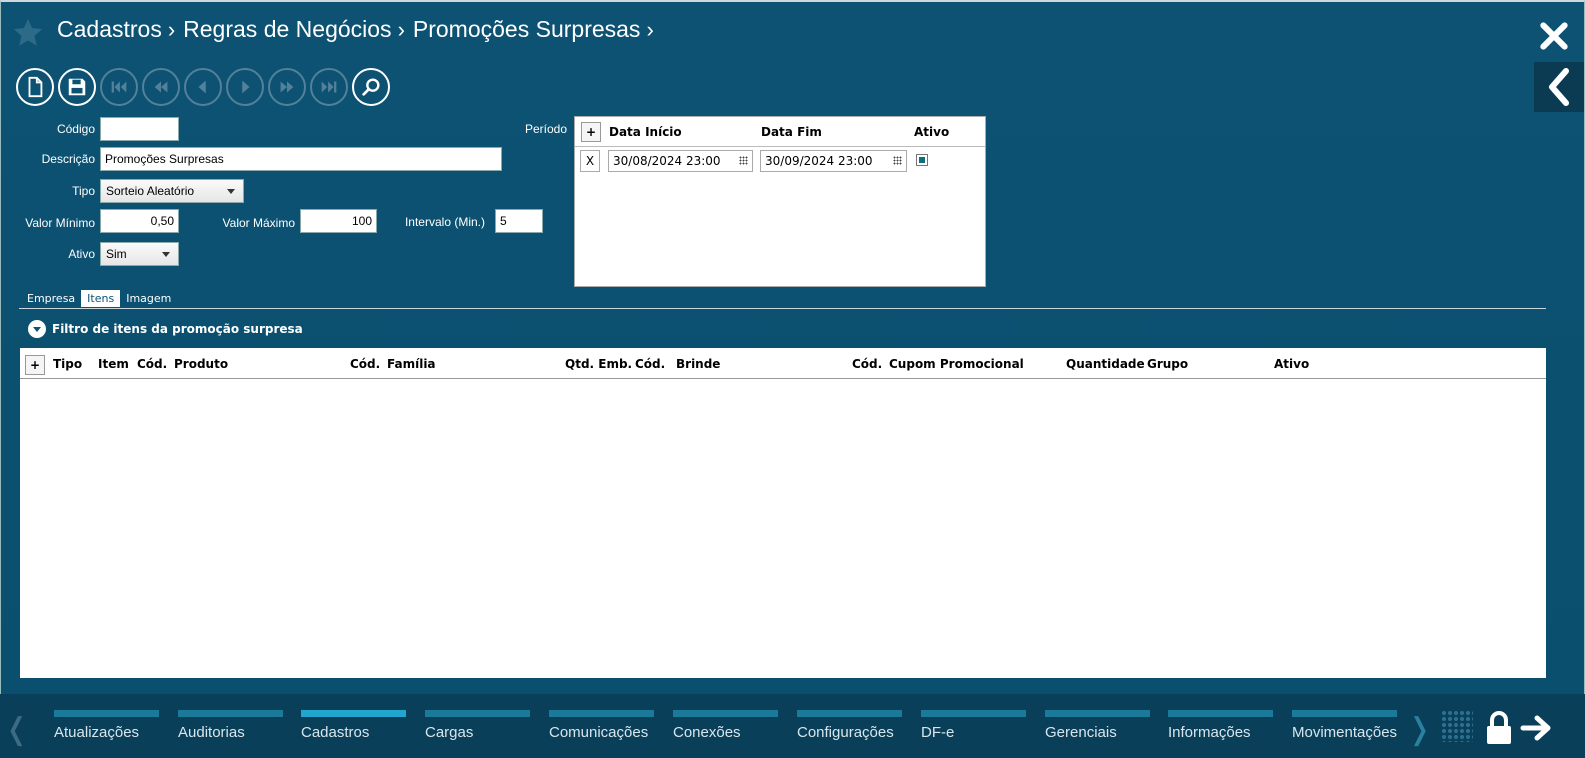 The image size is (1585, 758). I want to click on nav-label: Comunicações, so click(599, 732).